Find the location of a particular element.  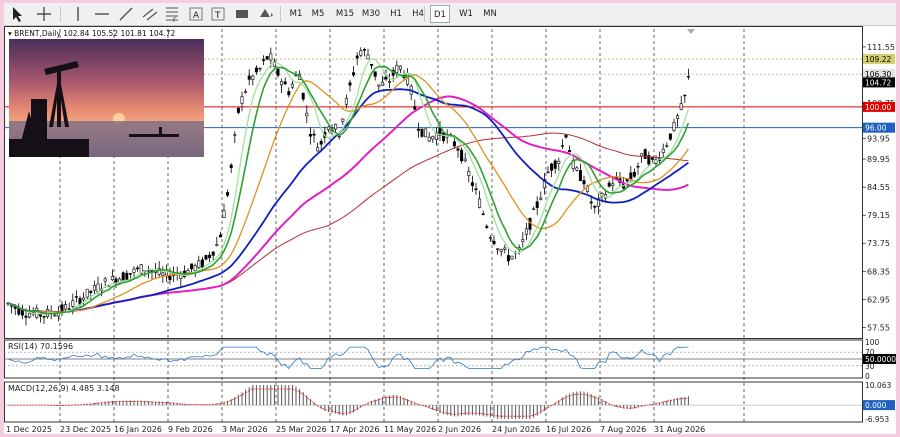

text-icon: A is located at coordinates (196, 14).